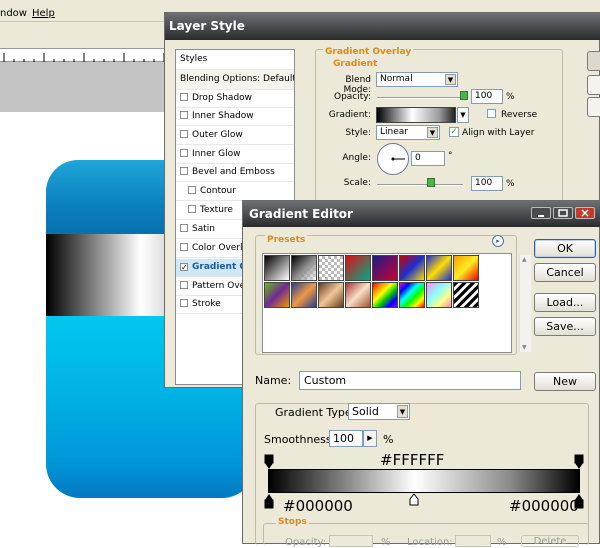 The image size is (600, 548). What do you see at coordinates (379, 411) in the screenshot?
I see `gradient-type-select: Solid ▼` at bounding box center [379, 411].